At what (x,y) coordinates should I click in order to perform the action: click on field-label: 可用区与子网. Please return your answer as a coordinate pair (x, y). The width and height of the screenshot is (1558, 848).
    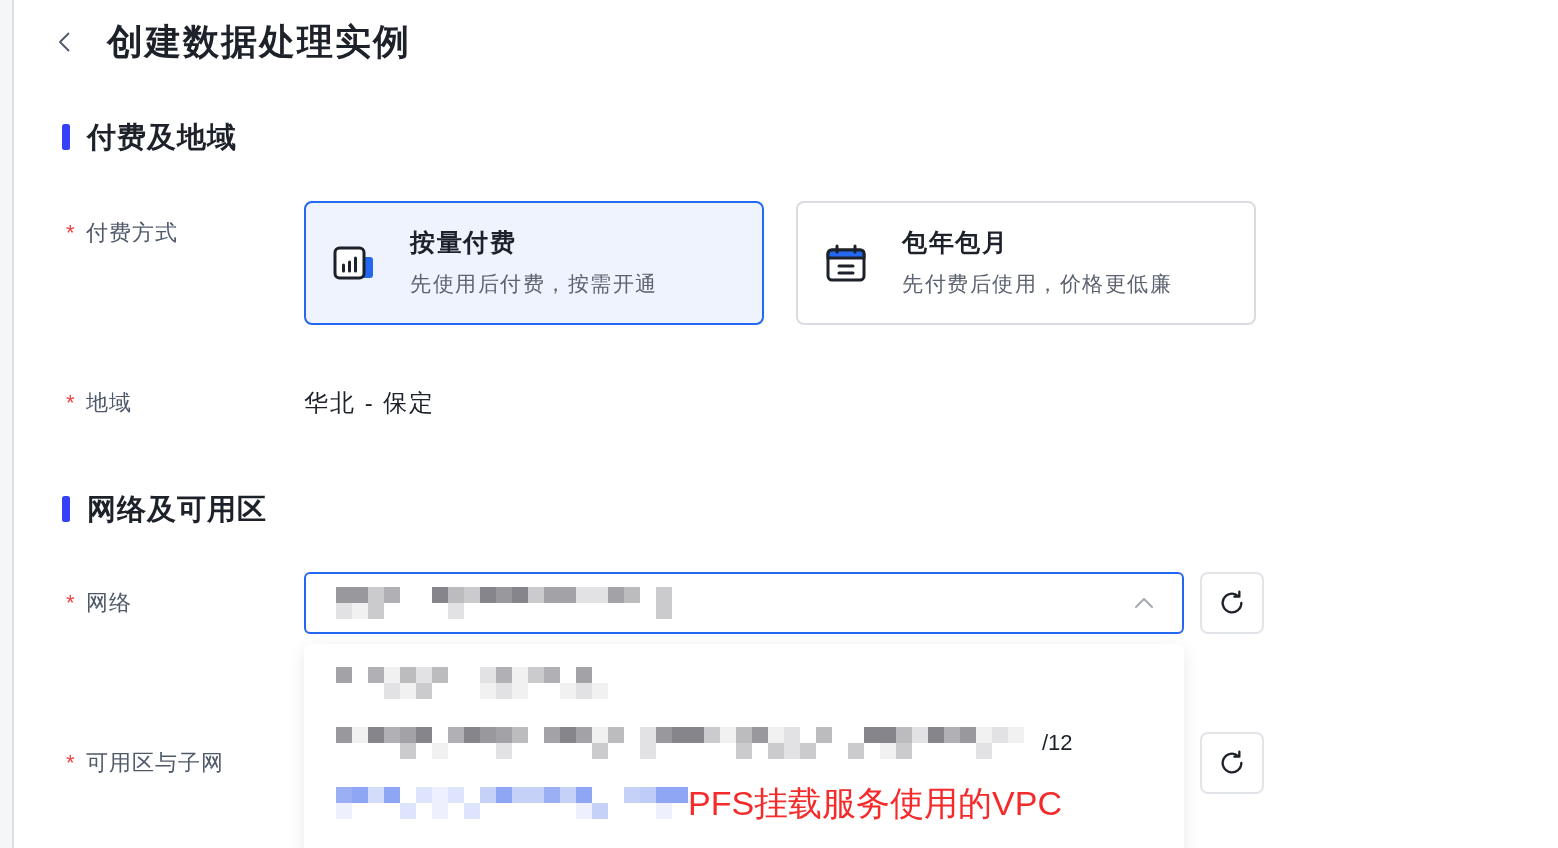
    Looking at the image, I should click on (154, 763).